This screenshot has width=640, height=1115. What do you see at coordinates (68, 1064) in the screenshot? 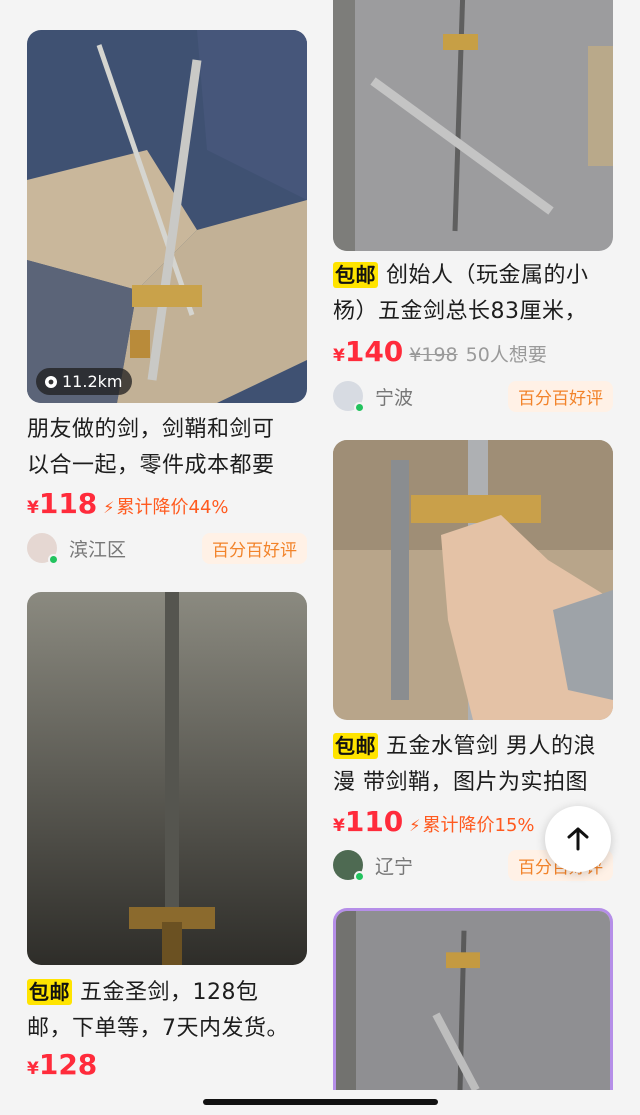
I see `price: 128` at bounding box center [68, 1064].